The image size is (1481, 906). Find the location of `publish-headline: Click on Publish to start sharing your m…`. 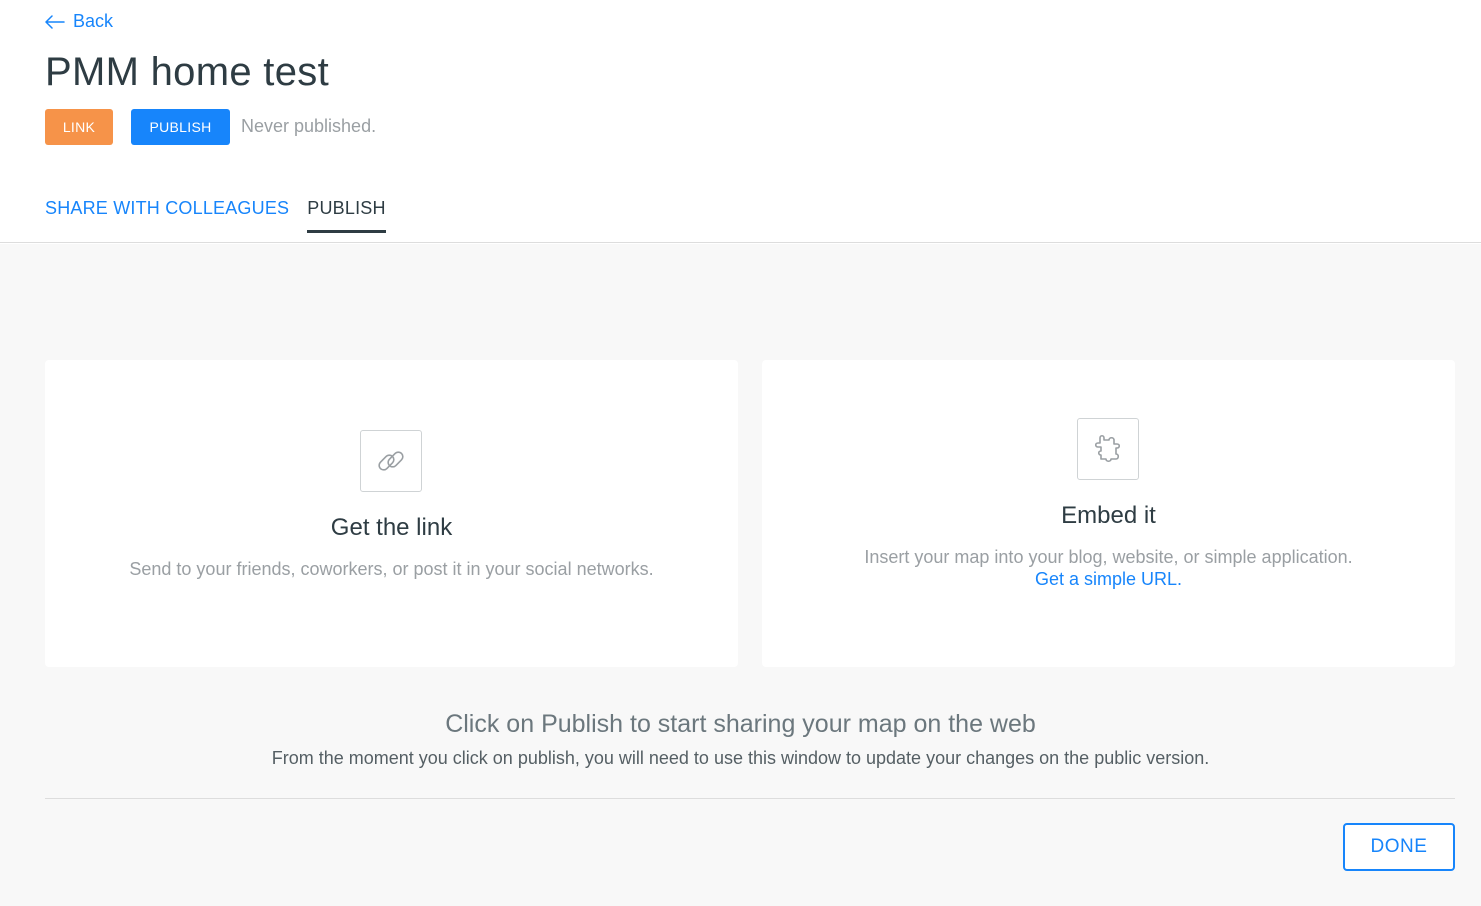

publish-headline: Click on Publish to start sharing your m… is located at coordinates (740, 724).